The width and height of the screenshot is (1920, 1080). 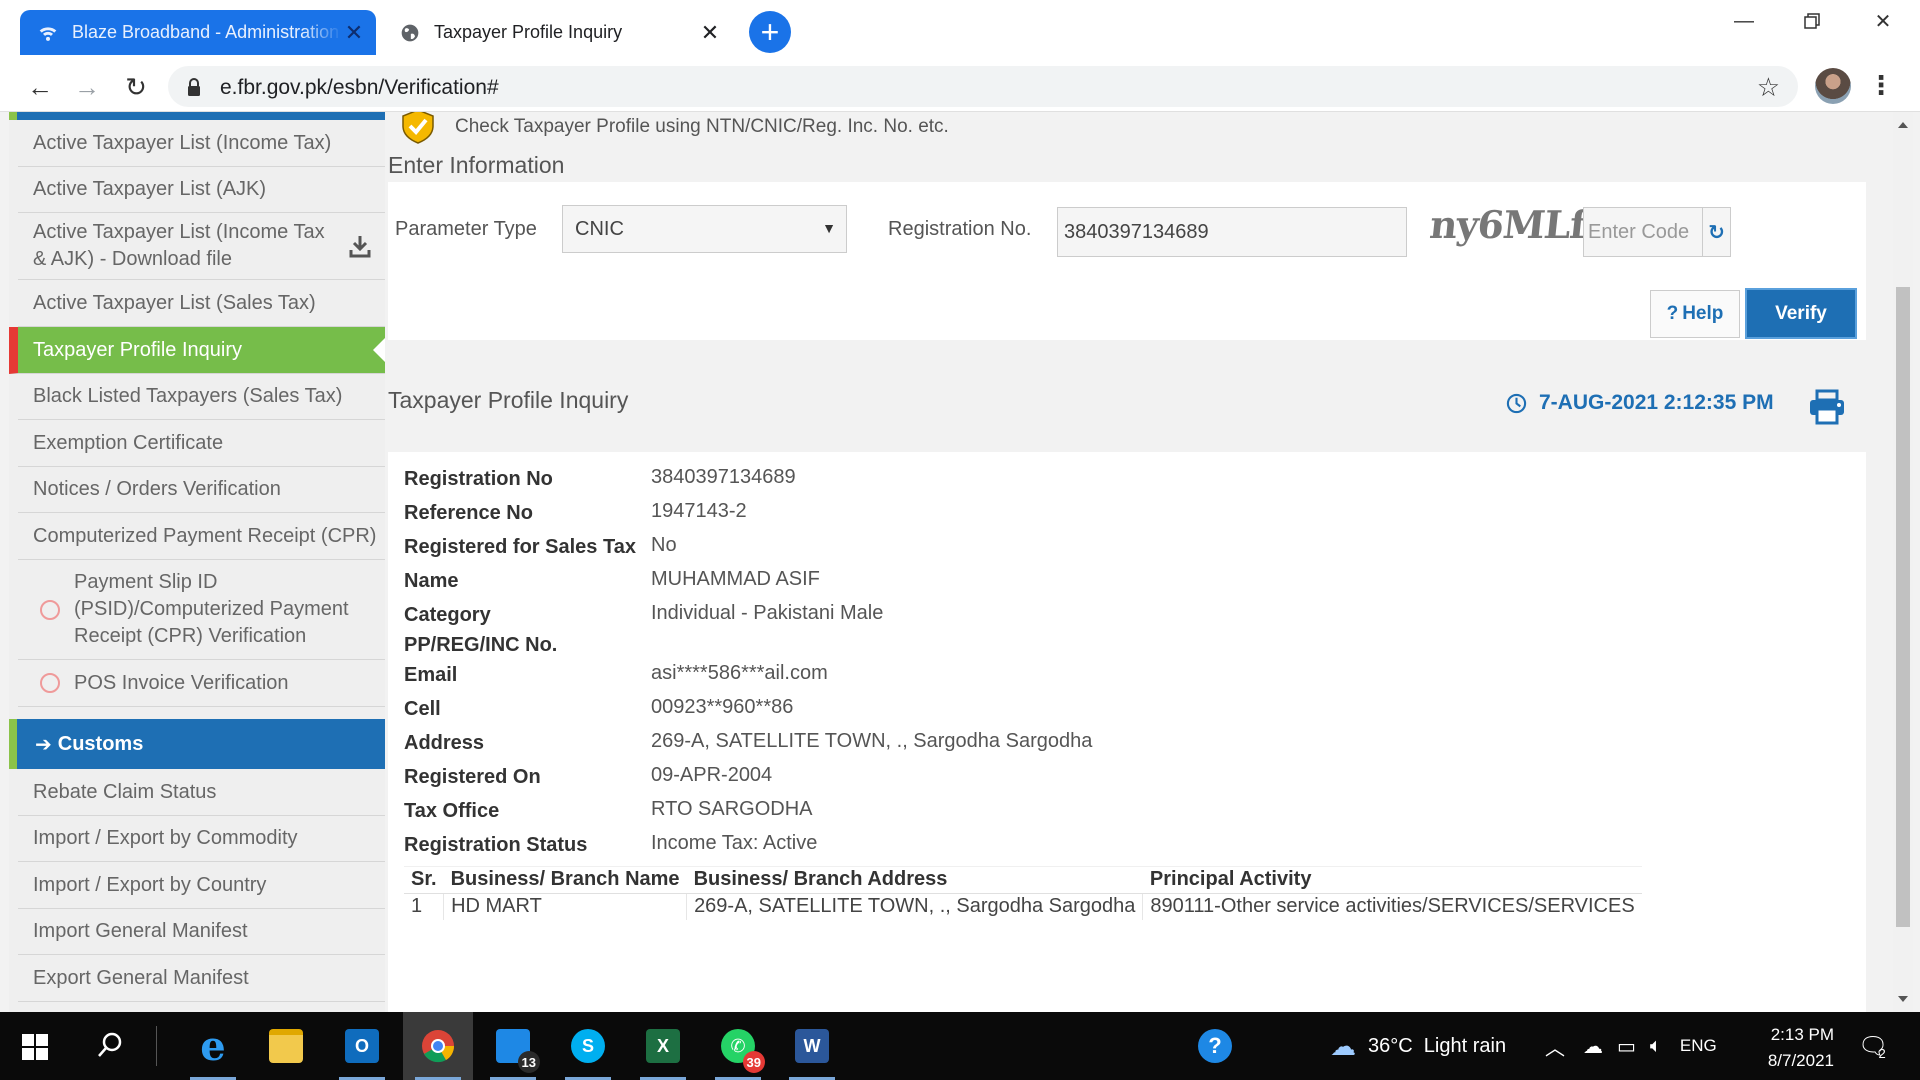 I want to click on captcha-code-input: Enter Code, so click(x=1643, y=232).